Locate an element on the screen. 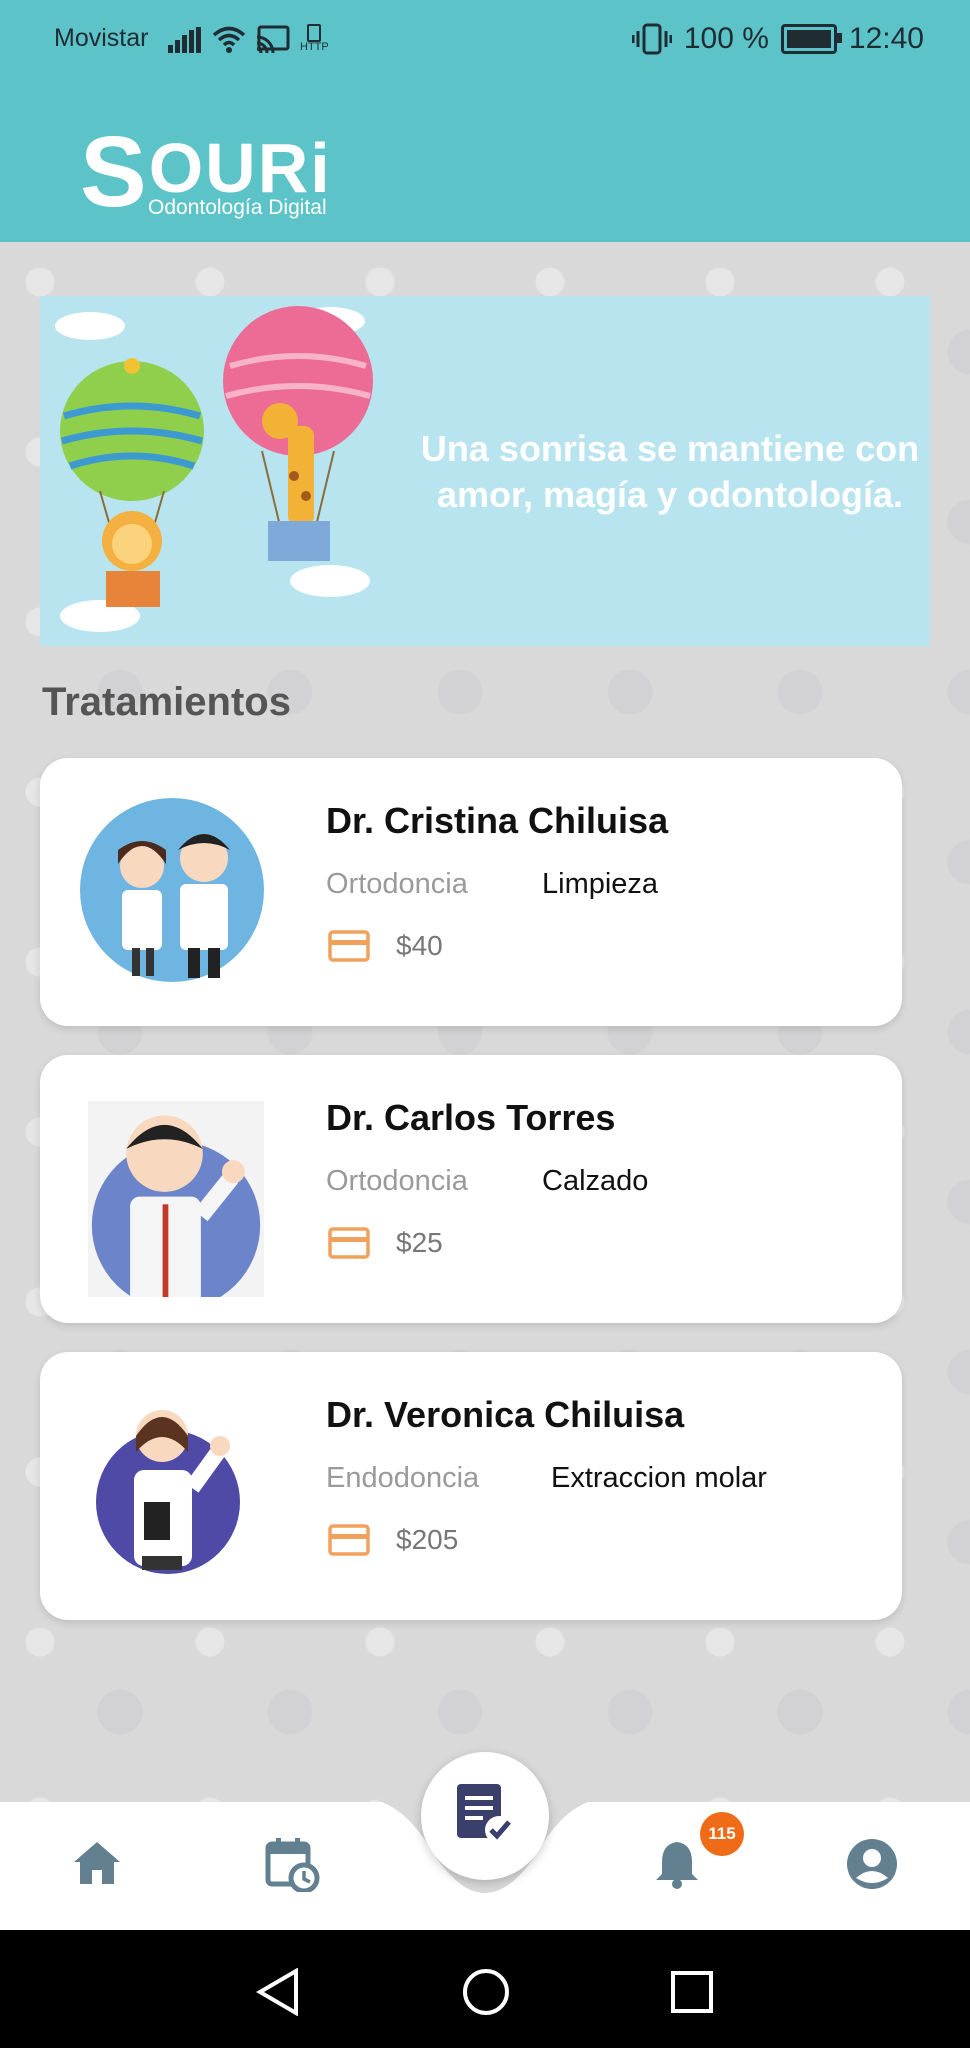 This screenshot has height=2048, width=970. back-icon is located at coordinates (278, 1992).